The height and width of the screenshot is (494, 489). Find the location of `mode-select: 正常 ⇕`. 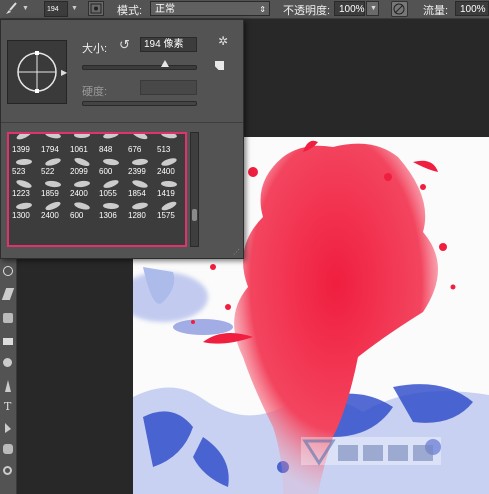

mode-select: 正常 ⇕ is located at coordinates (210, 8).